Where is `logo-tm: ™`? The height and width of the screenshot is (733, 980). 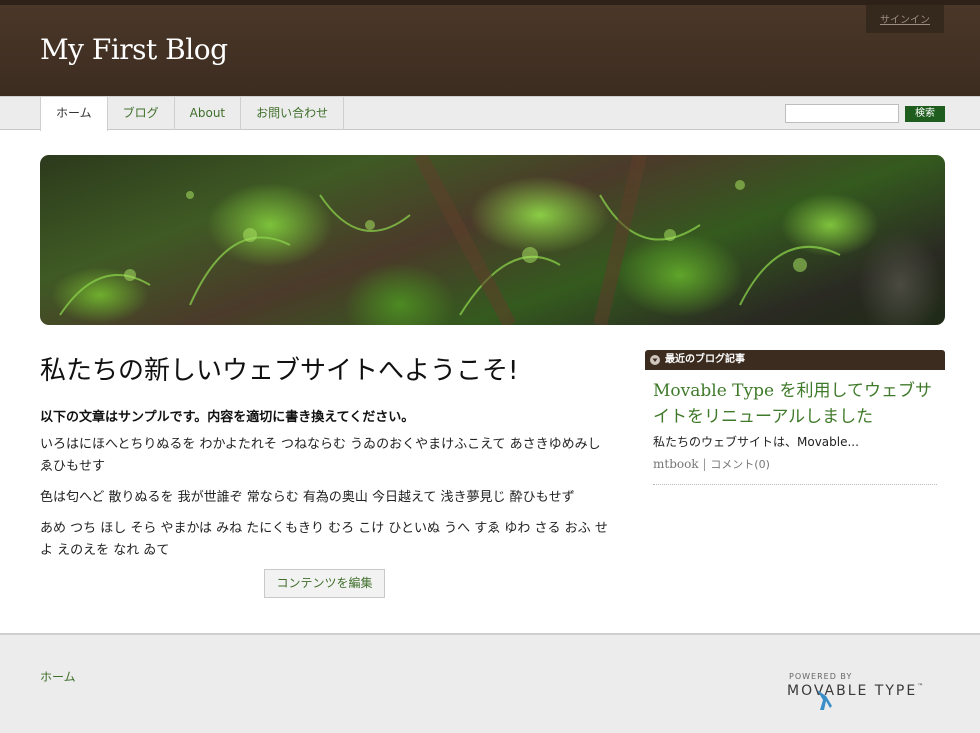 logo-tm: ™ is located at coordinates (920, 686).